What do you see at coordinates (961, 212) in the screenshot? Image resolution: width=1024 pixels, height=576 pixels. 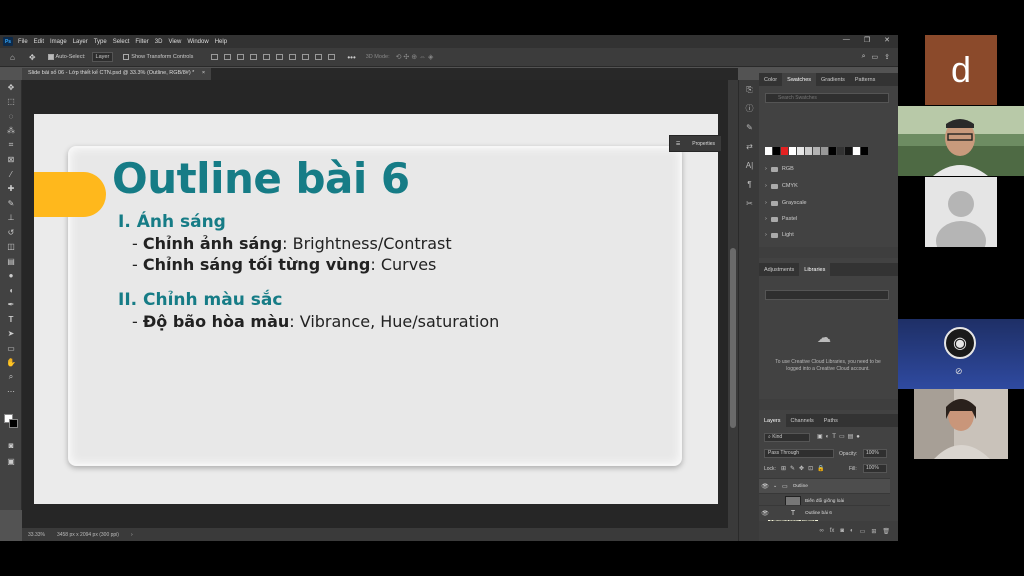 I see `participant-tile` at bounding box center [961, 212].